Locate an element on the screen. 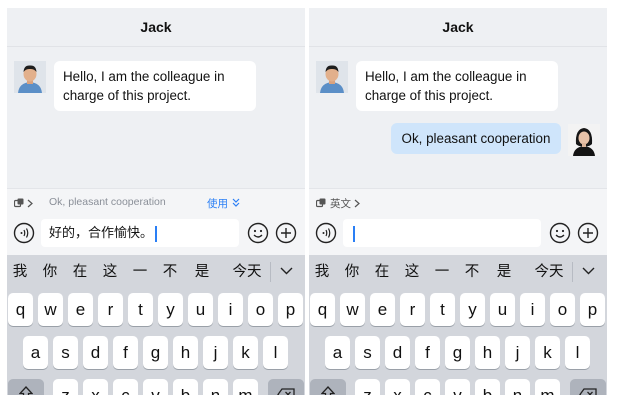 The height and width of the screenshot is (403, 625). translate-suggestion-bar: Ok, pleasant cooperation 使用 is located at coordinates (156, 202).